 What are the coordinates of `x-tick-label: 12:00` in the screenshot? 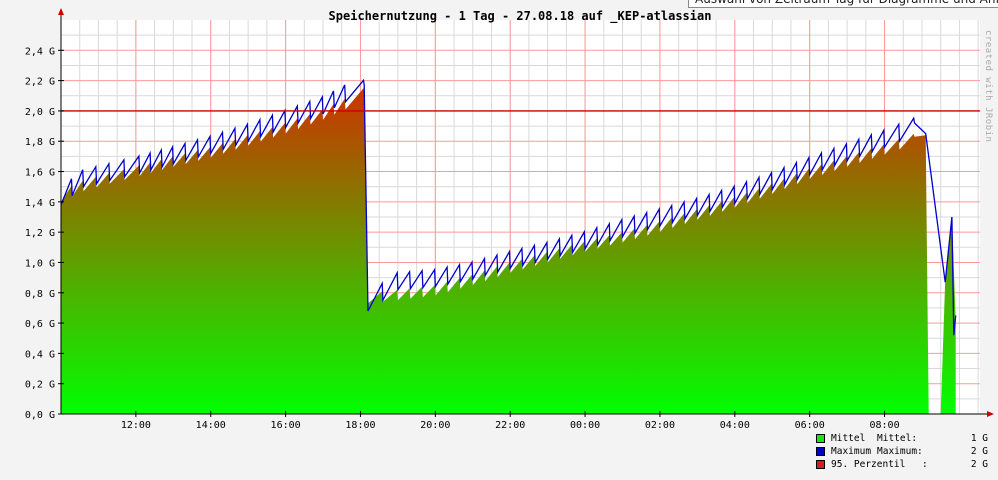 It's located at (136, 425).